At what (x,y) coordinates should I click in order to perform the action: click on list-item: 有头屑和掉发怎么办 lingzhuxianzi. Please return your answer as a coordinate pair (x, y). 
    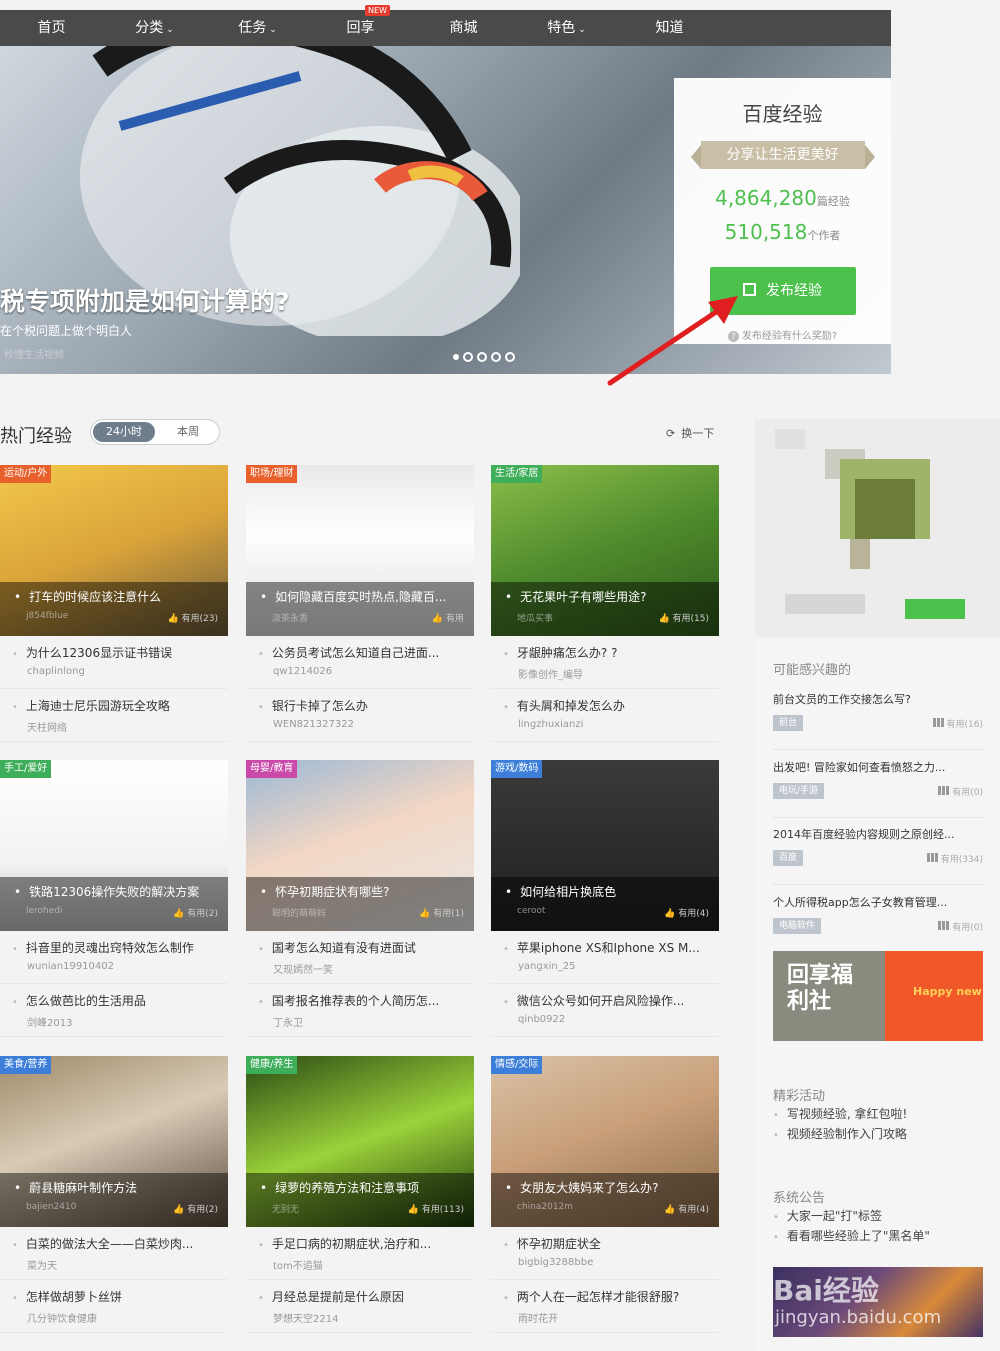
    Looking at the image, I should click on (605, 715).